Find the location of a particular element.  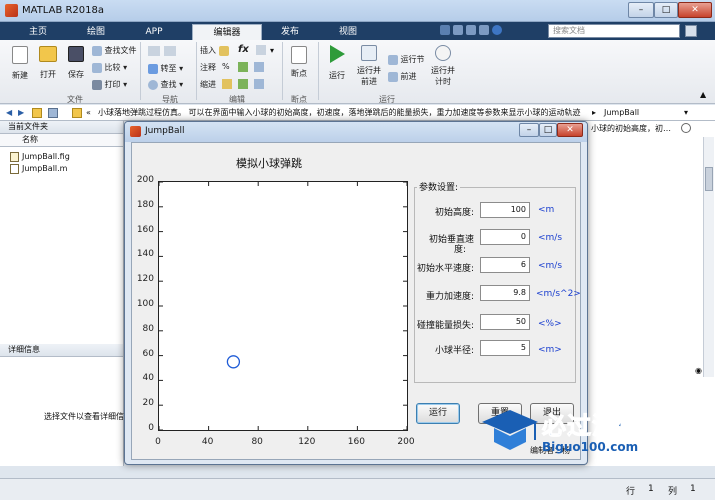

initial-vy-input: 0 is located at coordinates (505, 237).